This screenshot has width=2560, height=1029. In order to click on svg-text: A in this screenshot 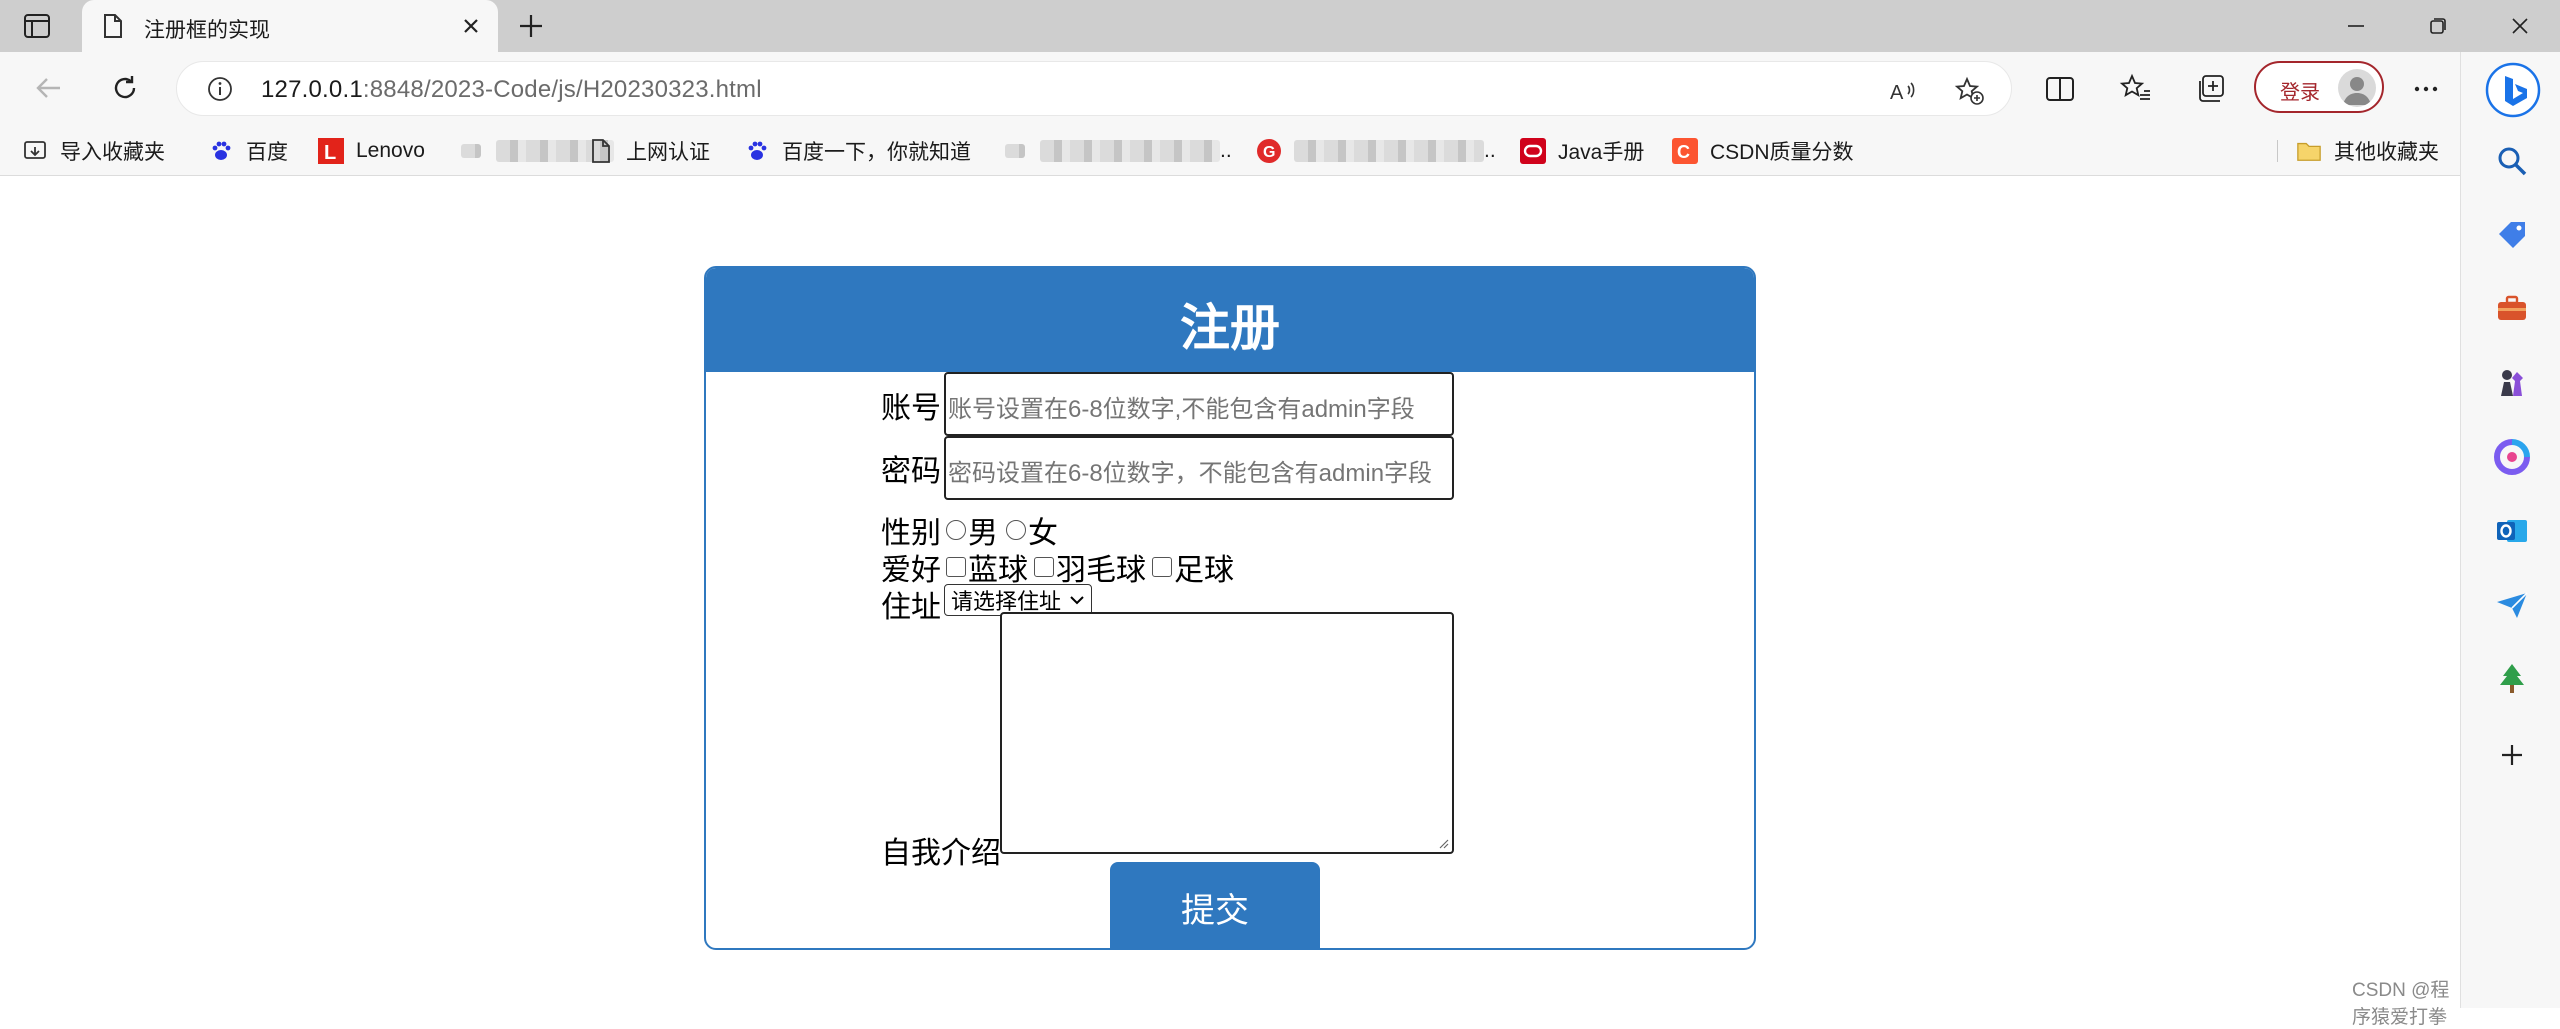, I will do `click(1897, 93)`.